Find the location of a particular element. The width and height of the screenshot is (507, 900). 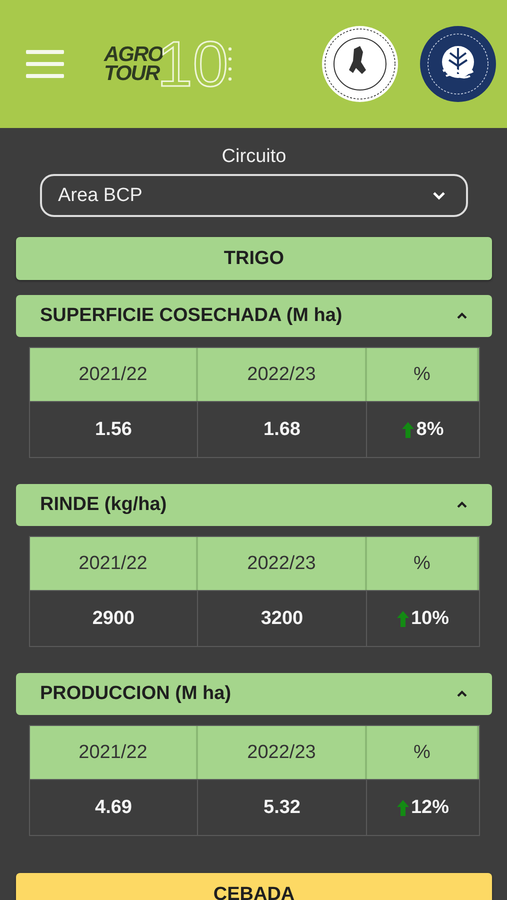

chevron-down-icon is located at coordinates (439, 195).